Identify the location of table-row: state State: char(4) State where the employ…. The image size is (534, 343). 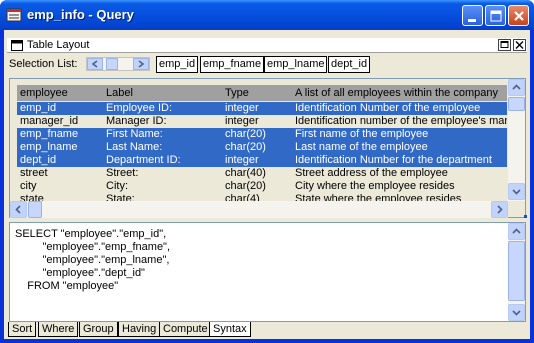
(262, 197).